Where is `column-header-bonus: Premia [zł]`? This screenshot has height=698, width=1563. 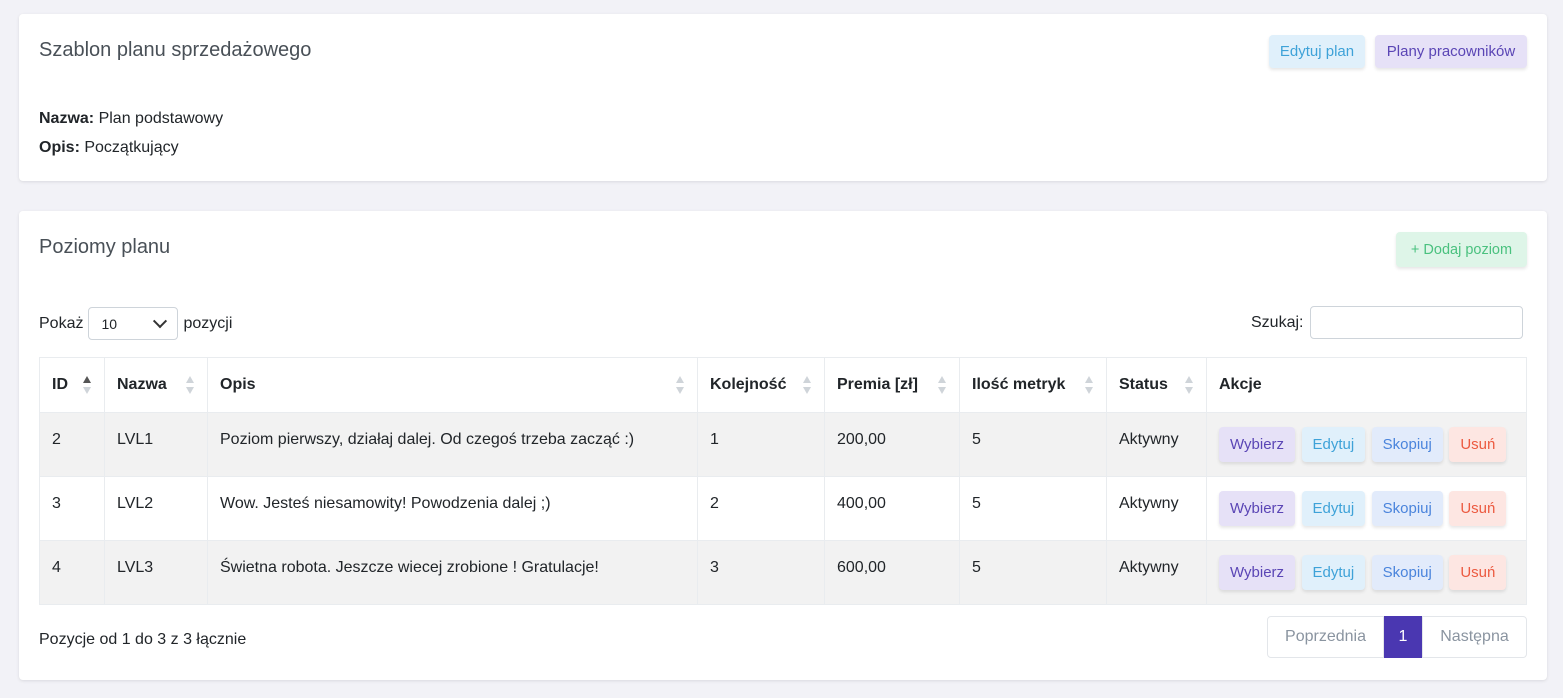 column-header-bonus: Premia [zł] is located at coordinates (892, 385).